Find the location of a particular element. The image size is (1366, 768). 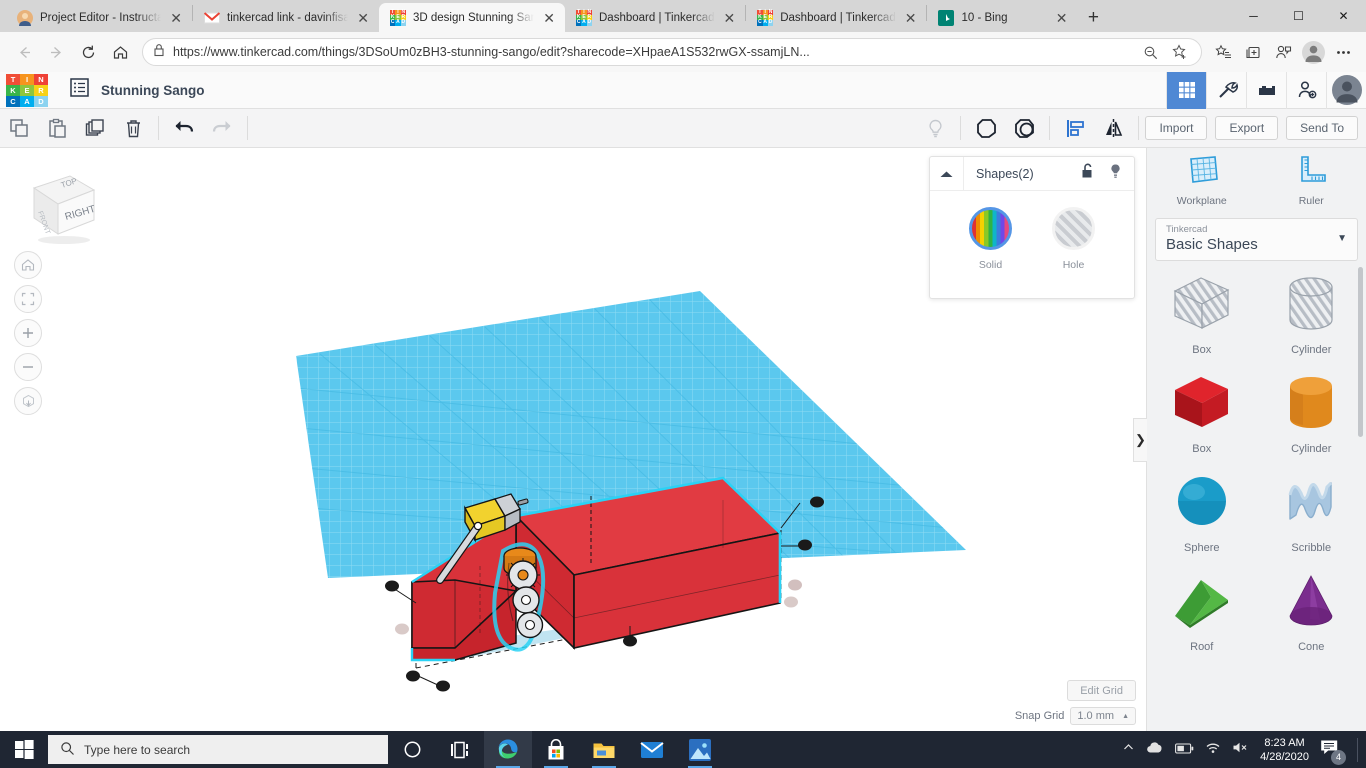

search-input: Type here to search is located at coordinates (218, 749).